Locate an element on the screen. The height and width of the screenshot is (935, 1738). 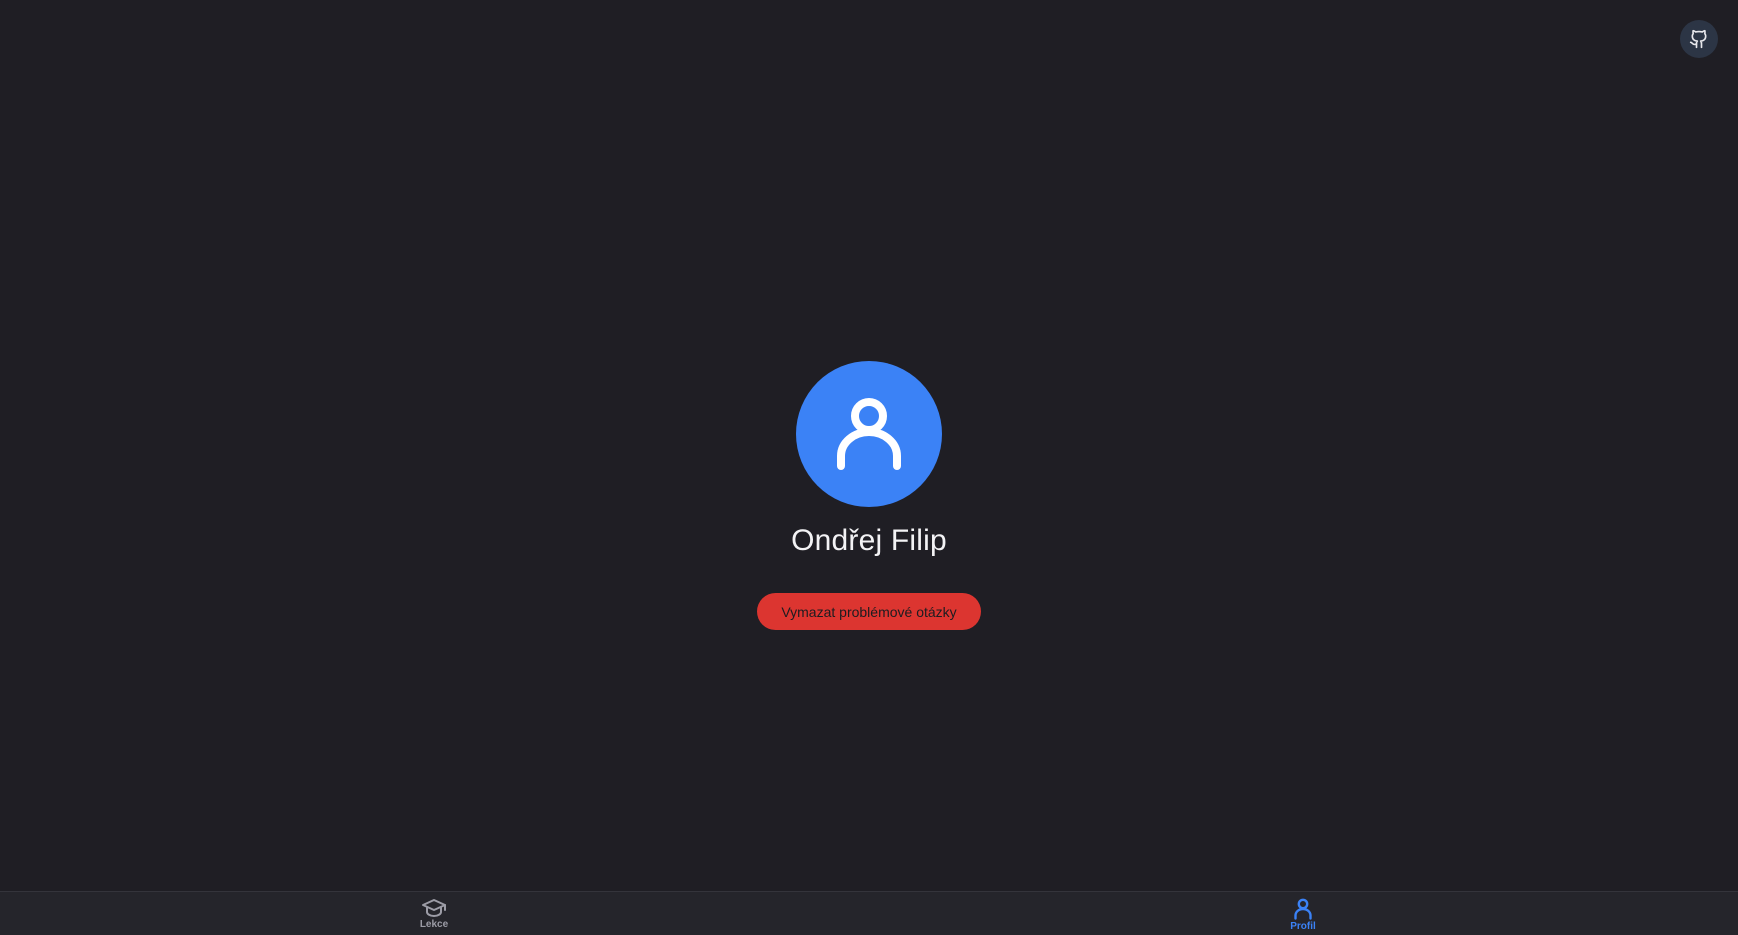
github-icon is located at coordinates (1698, 39).